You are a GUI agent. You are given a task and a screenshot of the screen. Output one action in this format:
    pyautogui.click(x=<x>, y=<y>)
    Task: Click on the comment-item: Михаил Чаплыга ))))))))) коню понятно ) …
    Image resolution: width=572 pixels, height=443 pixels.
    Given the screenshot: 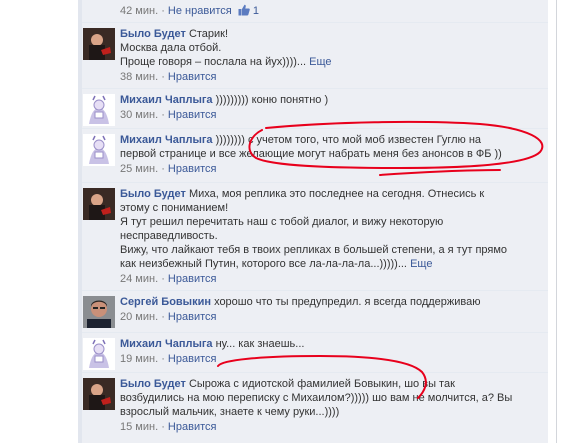 What is the action you would take?
    pyautogui.click(x=315, y=108)
    